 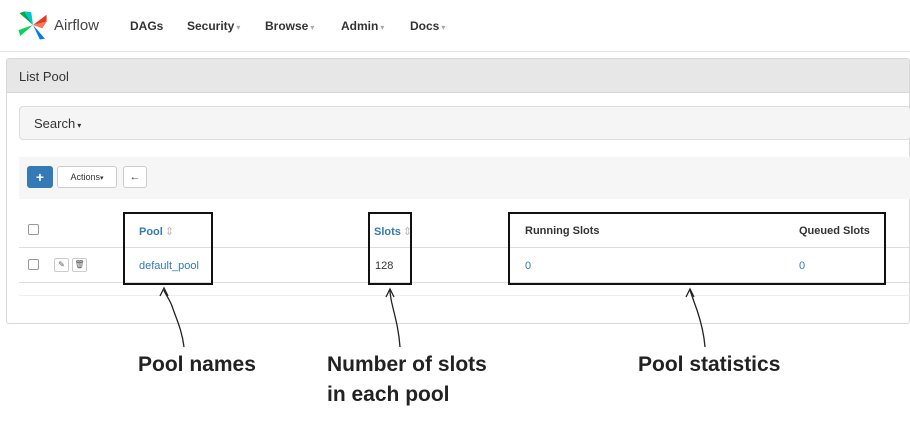 What do you see at coordinates (407, 380) in the screenshot?
I see `callout-slots: Number of slots in each pool` at bounding box center [407, 380].